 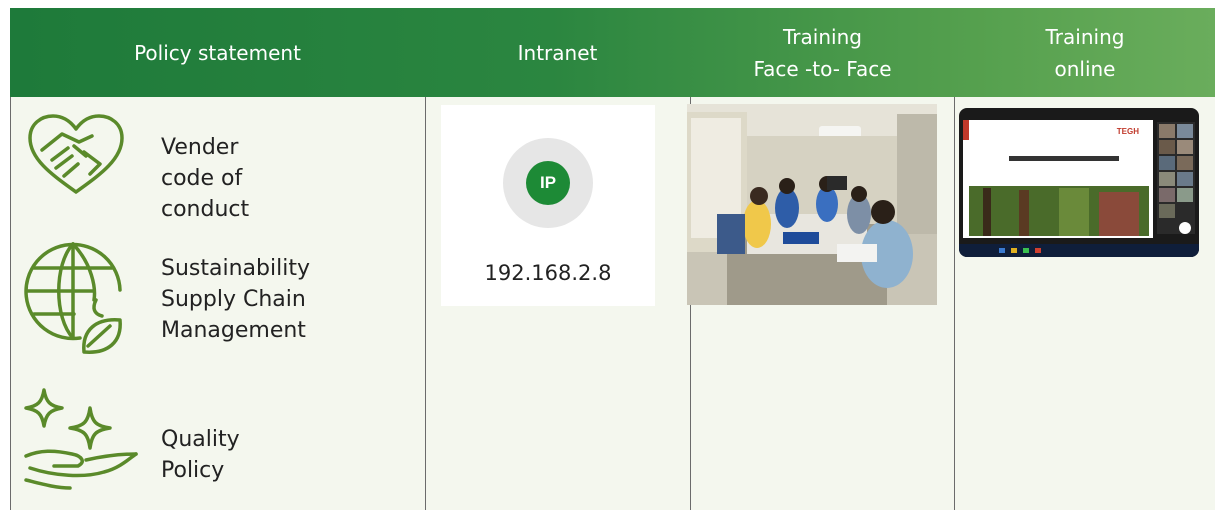 I want to click on header-training-online: Training online, so click(x=1085, y=52).